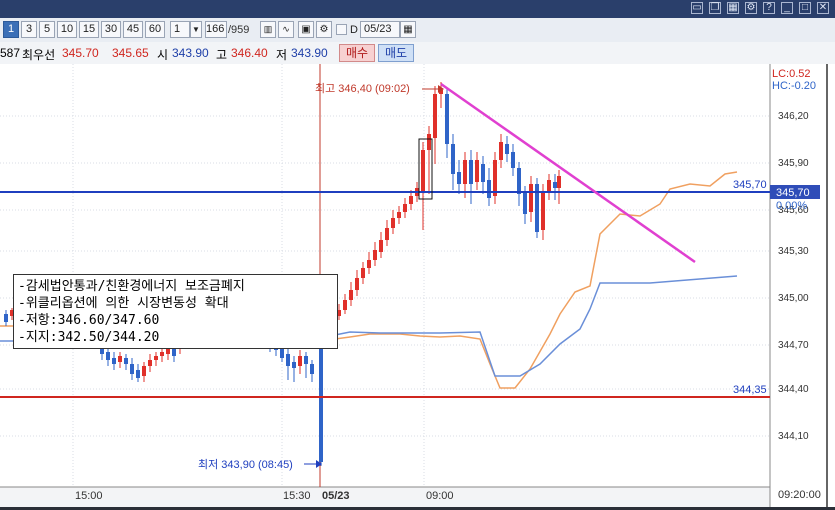  I want to click on buy-button: 매수, so click(357, 53).